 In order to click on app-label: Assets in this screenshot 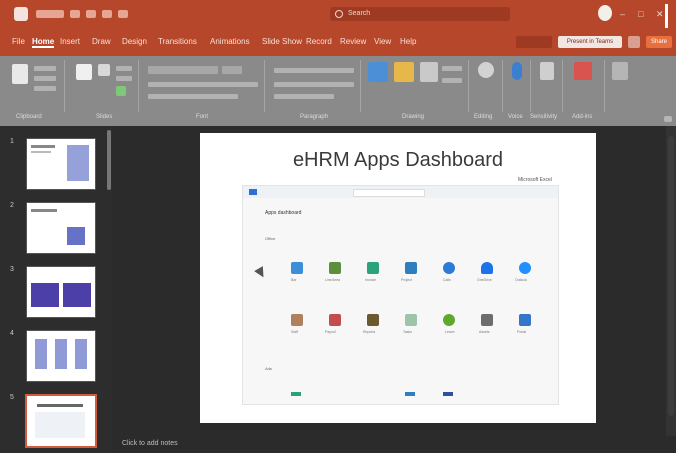, I will do `click(484, 332)`.